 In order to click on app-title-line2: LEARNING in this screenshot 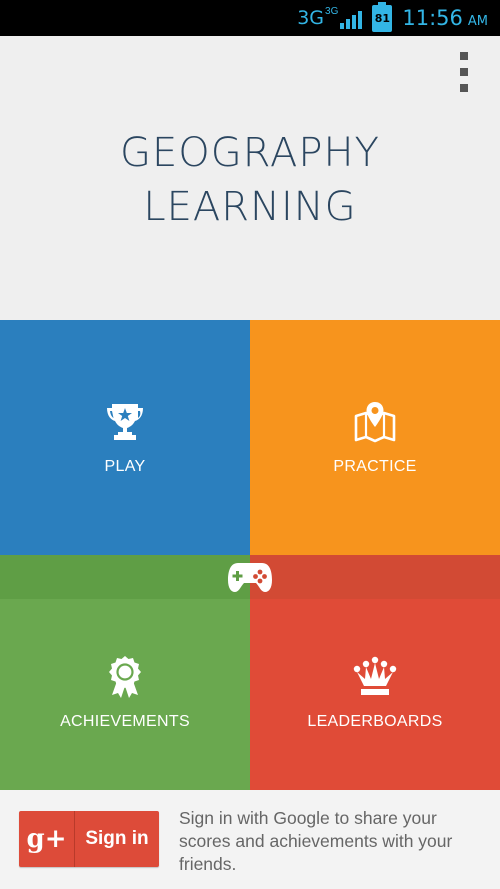, I will do `click(250, 207)`.